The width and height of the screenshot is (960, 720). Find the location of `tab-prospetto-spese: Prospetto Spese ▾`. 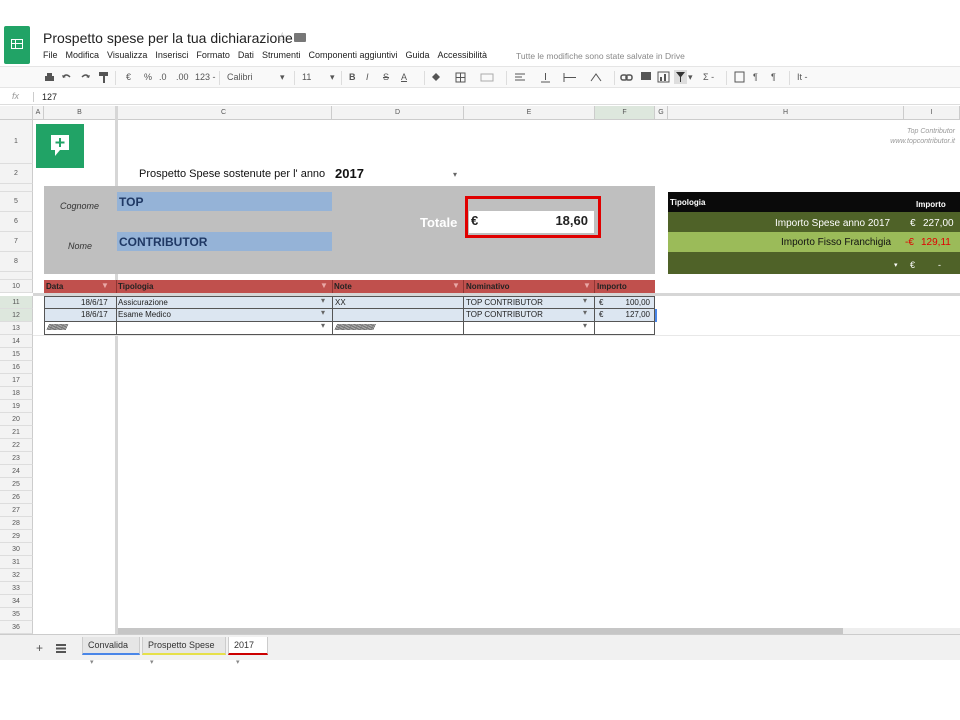

tab-prospetto-spese: Prospetto Spese ▾ is located at coordinates (184, 651).